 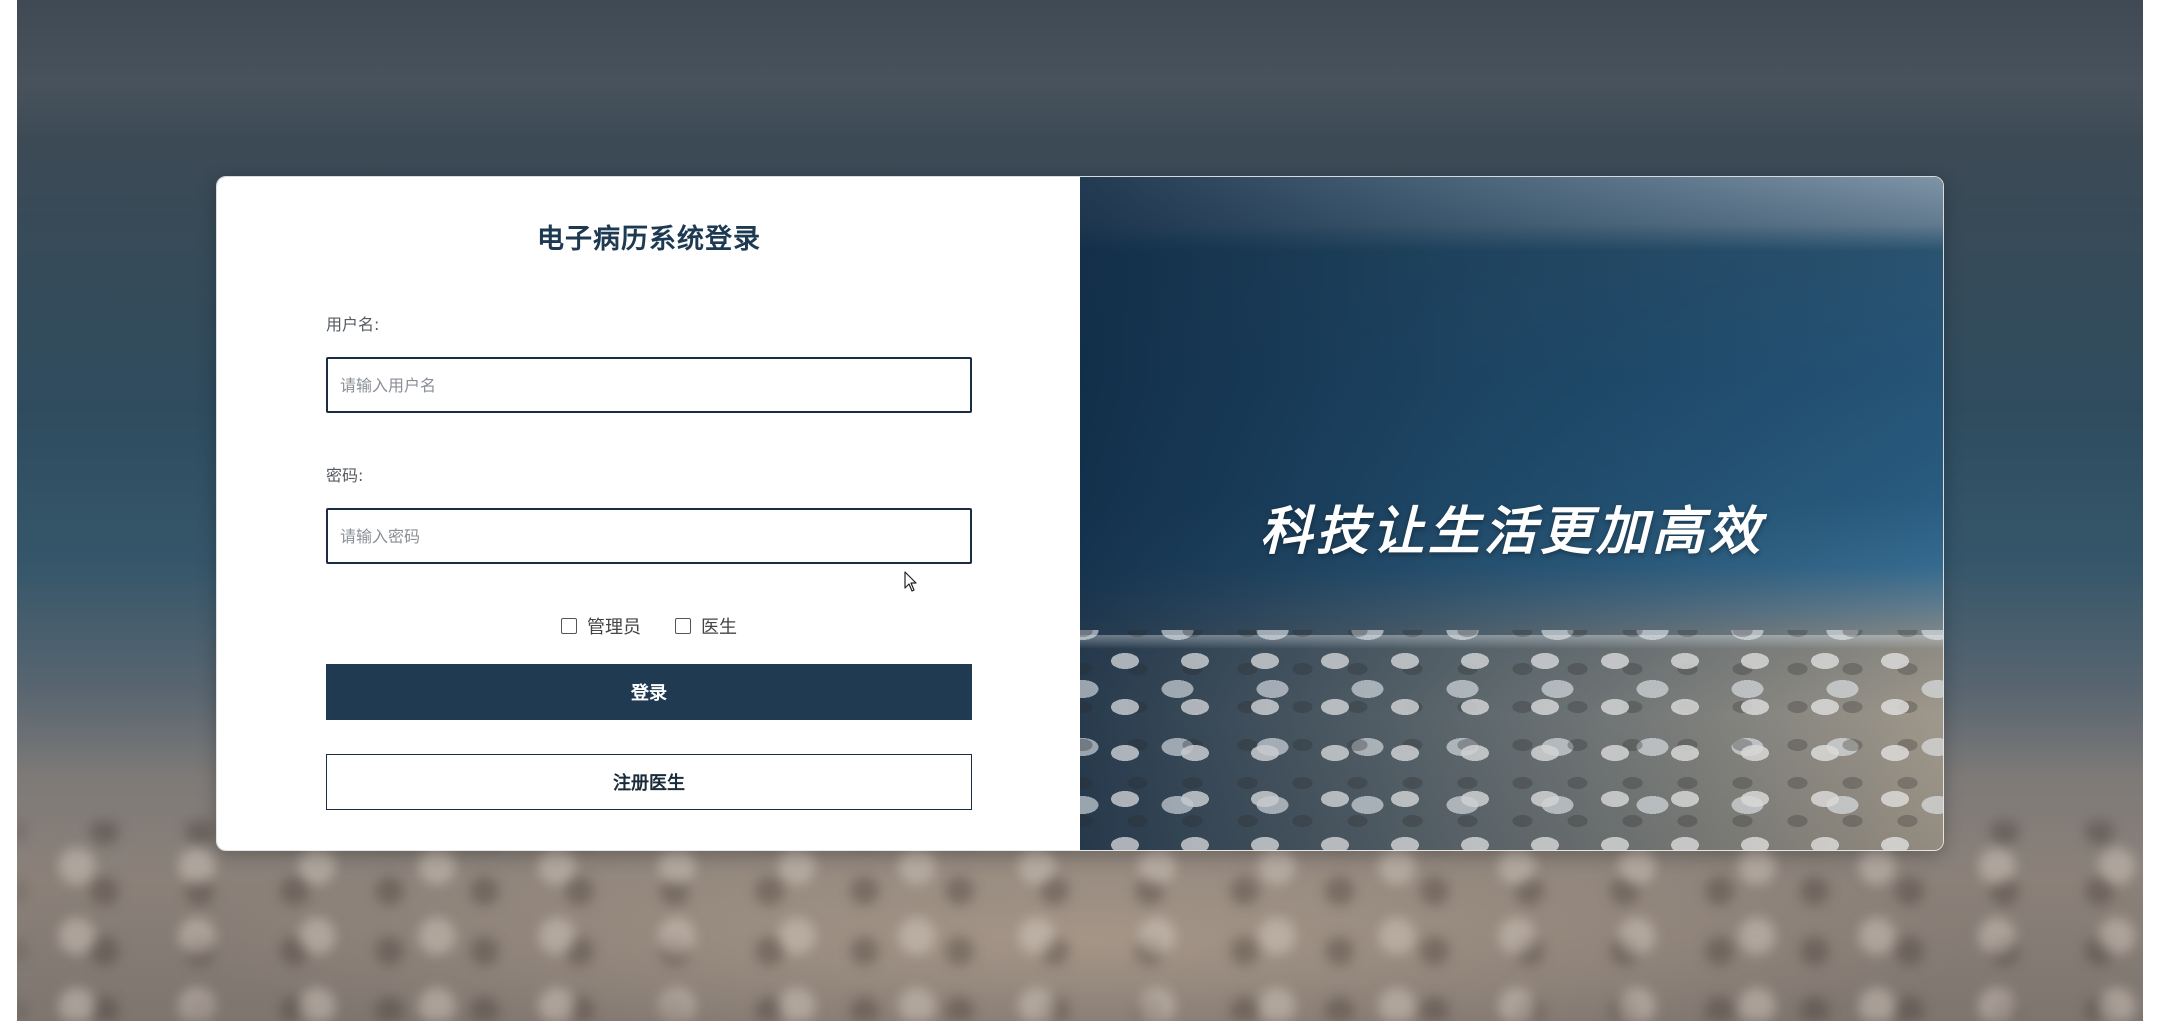 What do you see at coordinates (8, 510) in the screenshot?
I see `page-edge` at bounding box center [8, 510].